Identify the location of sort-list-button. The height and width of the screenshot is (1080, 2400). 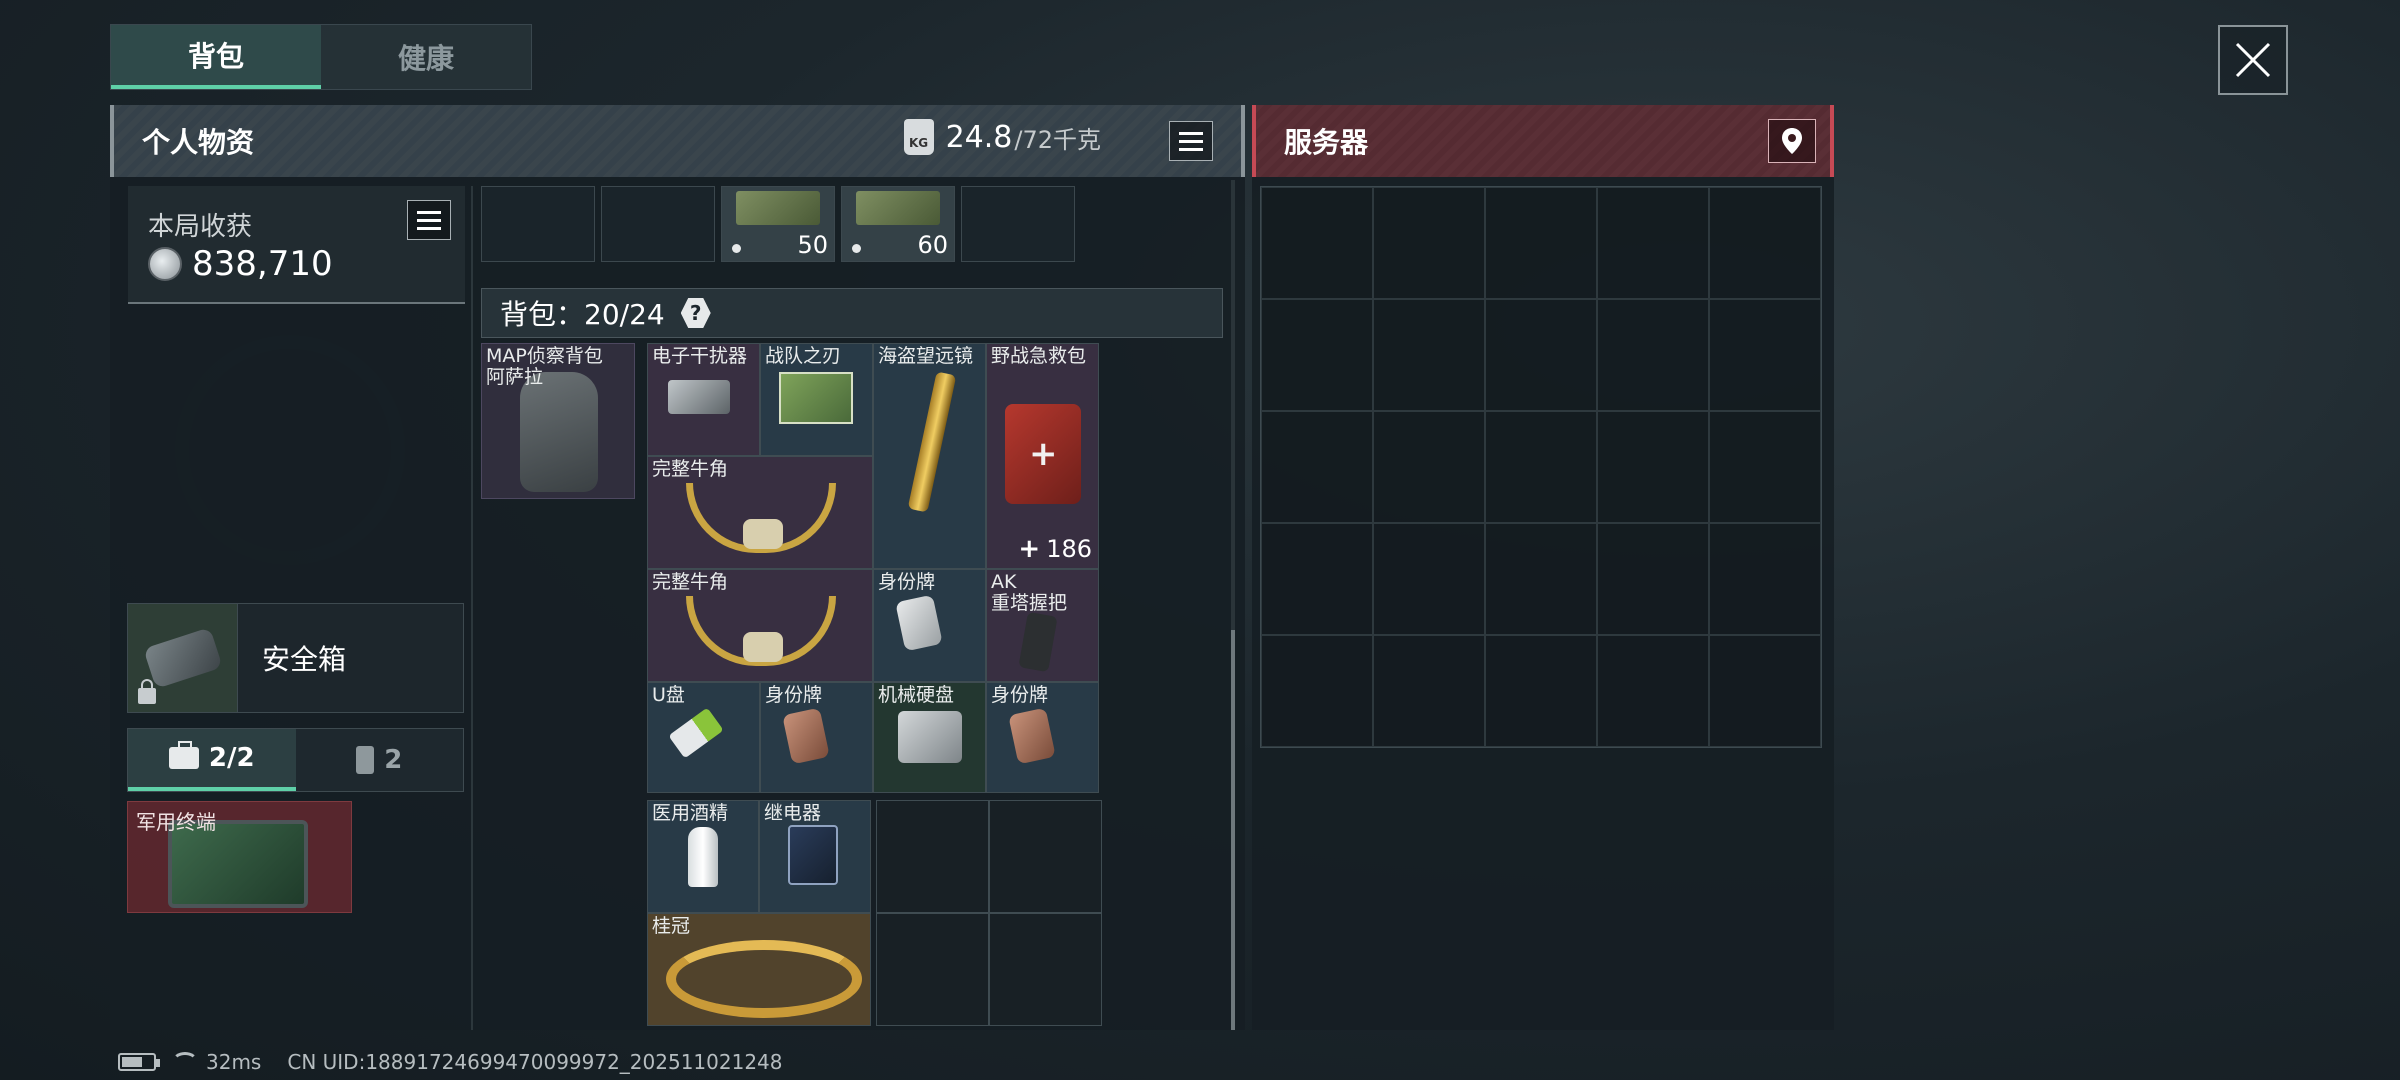
(1191, 141).